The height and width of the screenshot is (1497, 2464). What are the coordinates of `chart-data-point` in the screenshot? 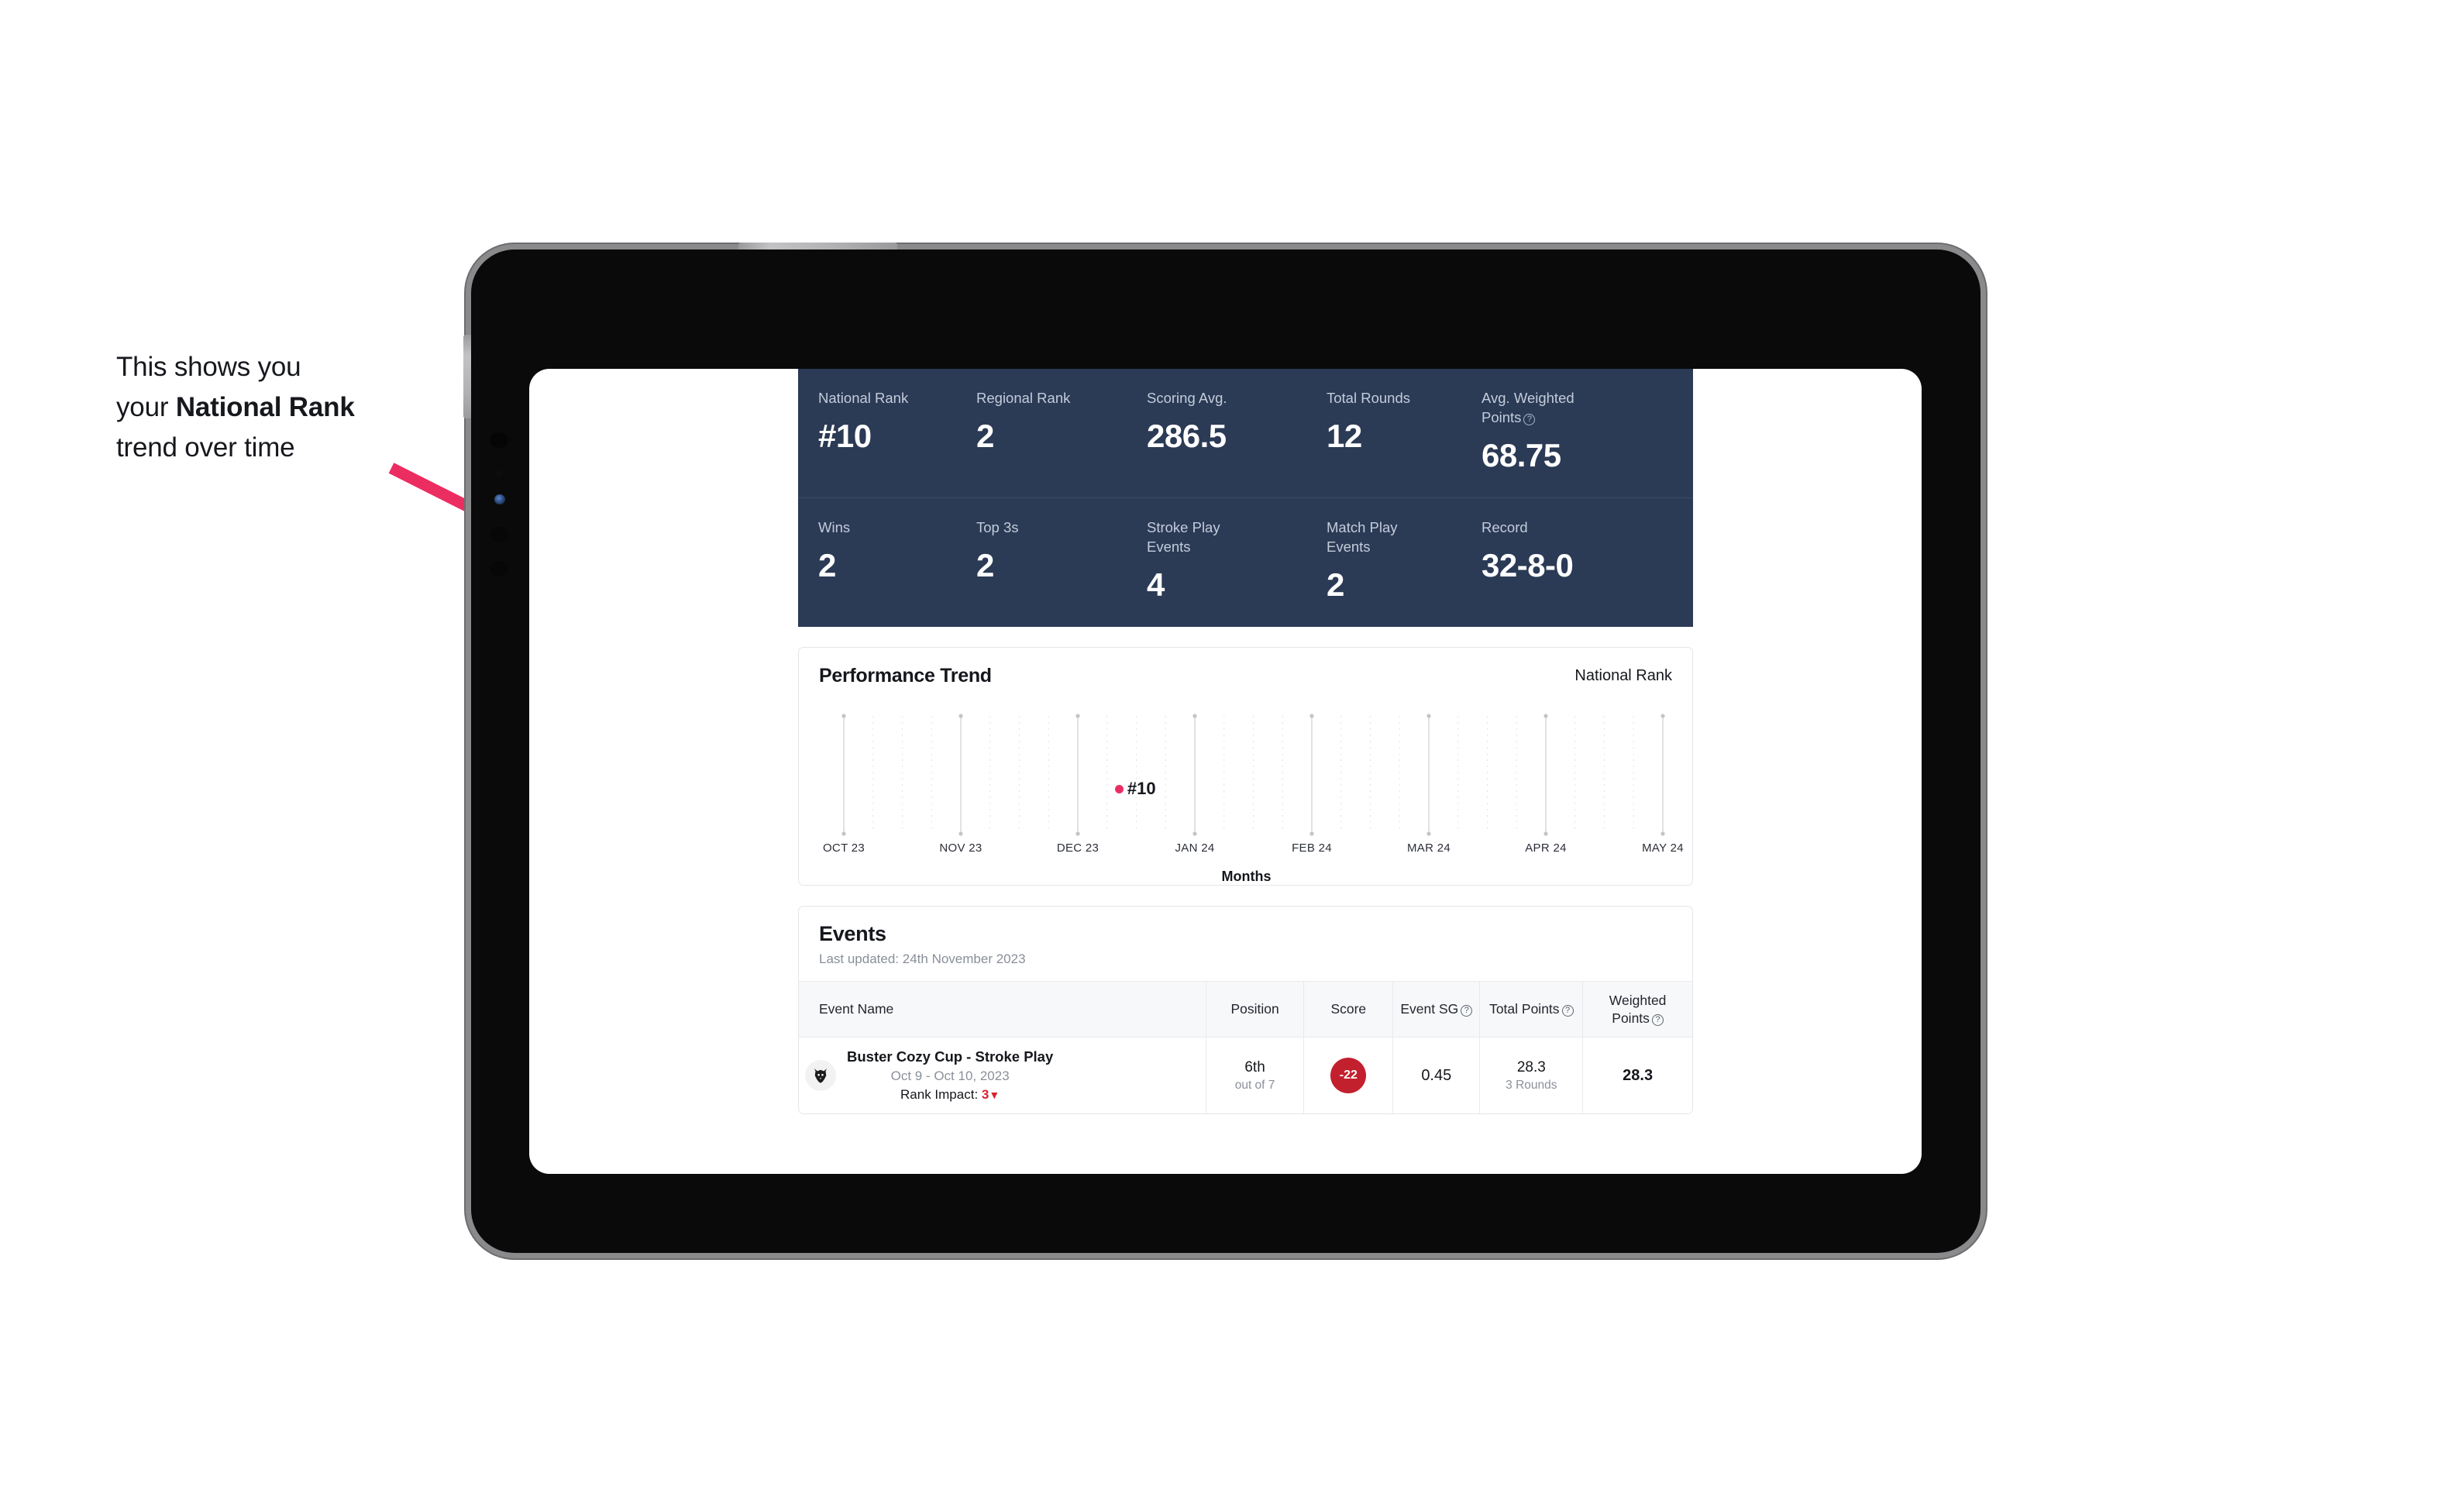 It's located at (1119, 788).